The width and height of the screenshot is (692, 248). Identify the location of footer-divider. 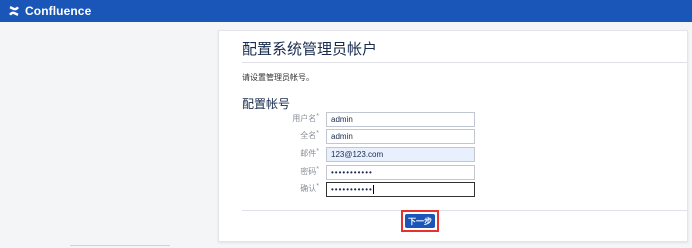
(464, 210).